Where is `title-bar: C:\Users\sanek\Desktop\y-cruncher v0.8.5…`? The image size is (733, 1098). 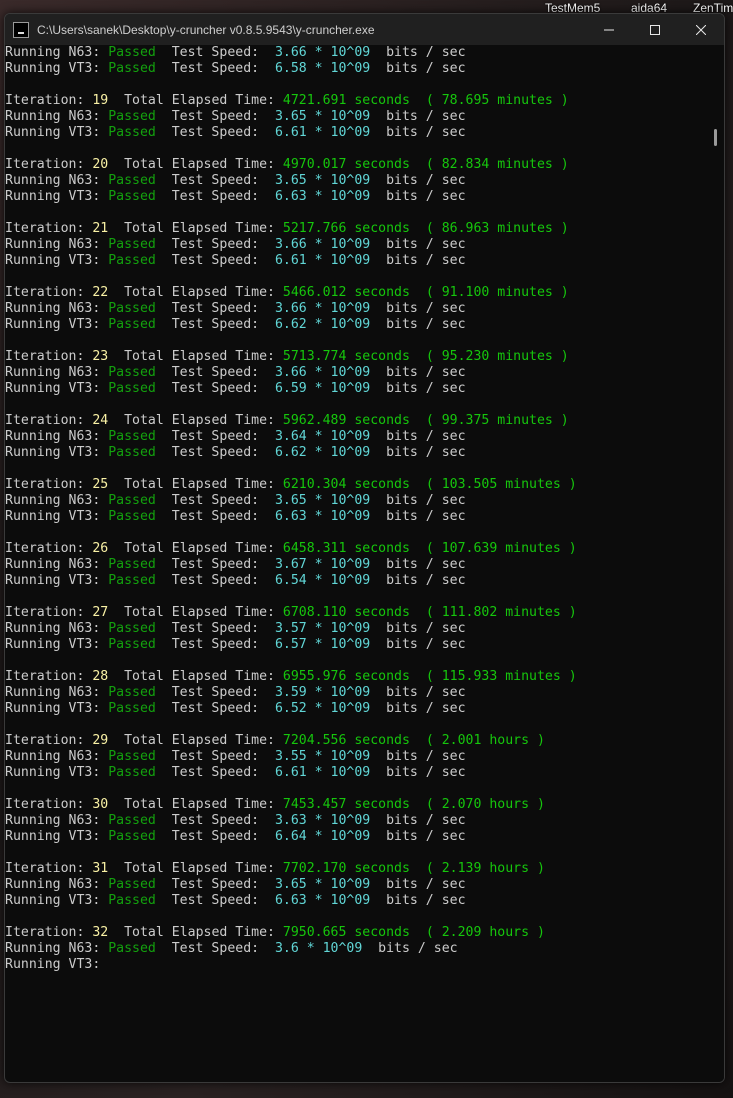
title-bar: C:\Users\sanek\Desktop\y-cruncher v0.8.5… is located at coordinates (364, 29).